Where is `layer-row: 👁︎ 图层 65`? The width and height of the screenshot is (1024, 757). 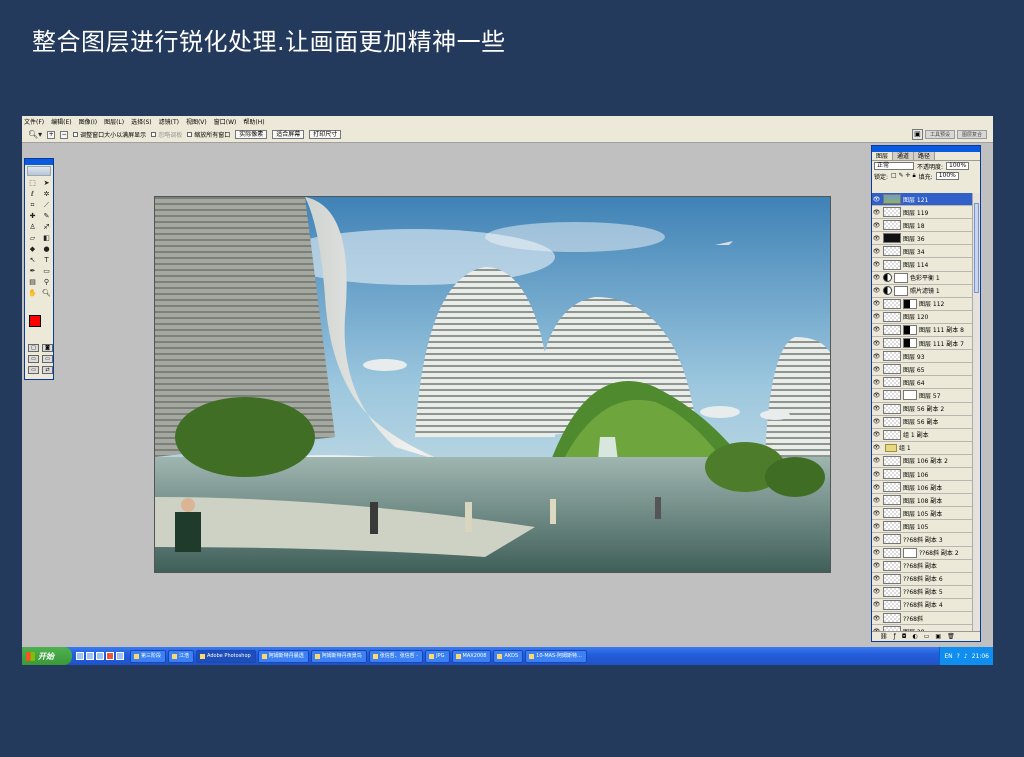
layer-row: 👁︎ 图层 65 is located at coordinates (922, 370).